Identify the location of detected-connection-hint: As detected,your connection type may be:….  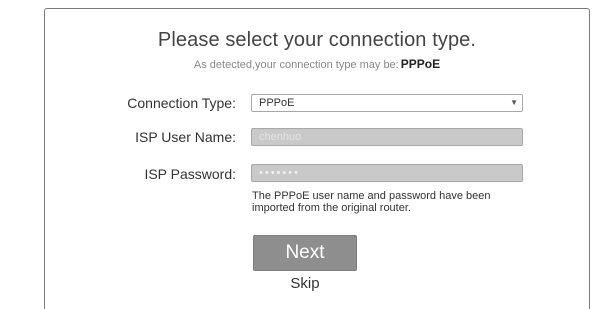
(317, 64).